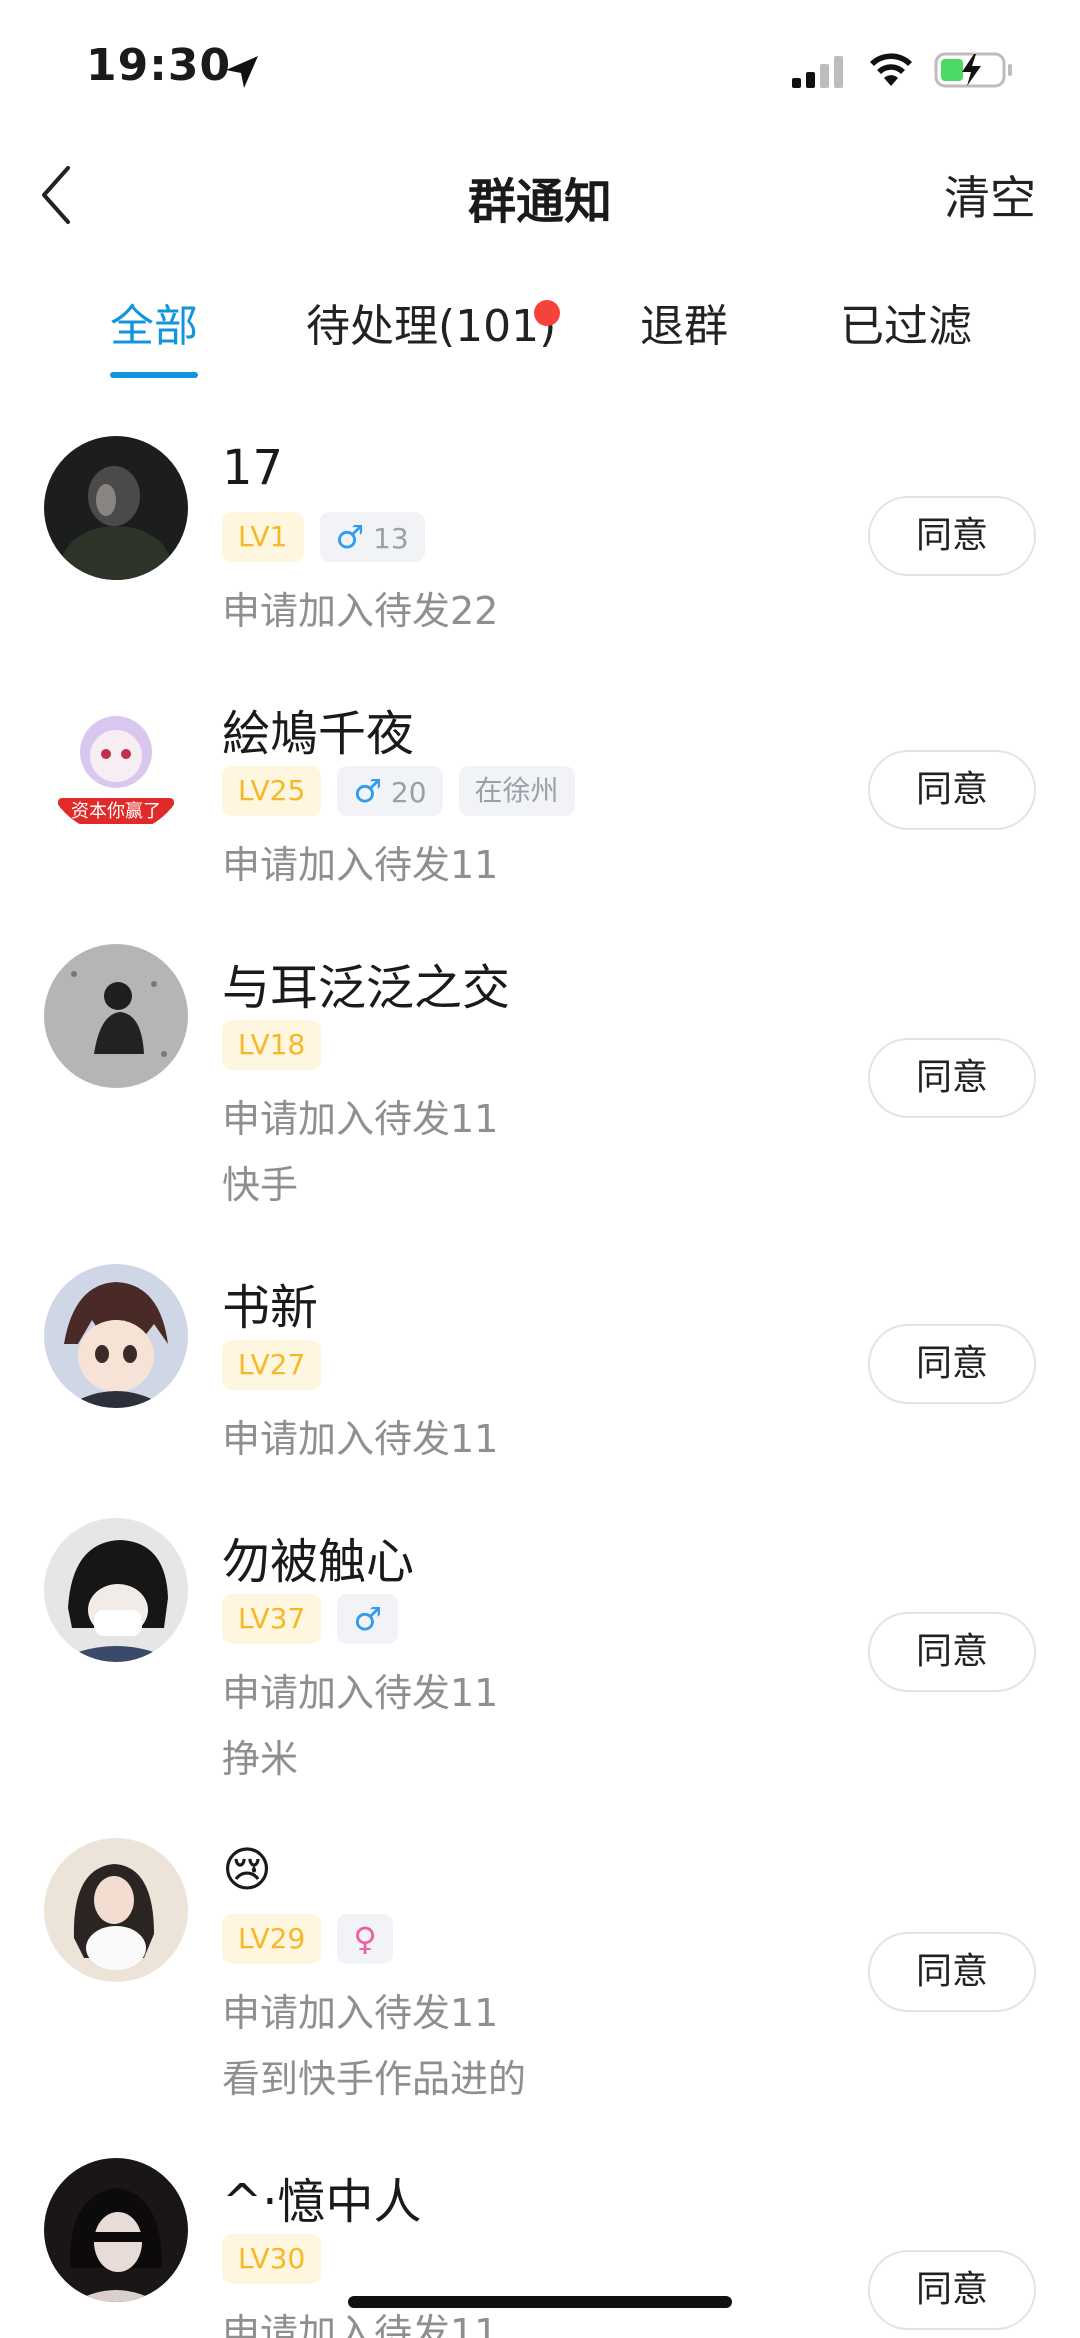  I want to click on female-icon: ♀, so click(365, 1939).